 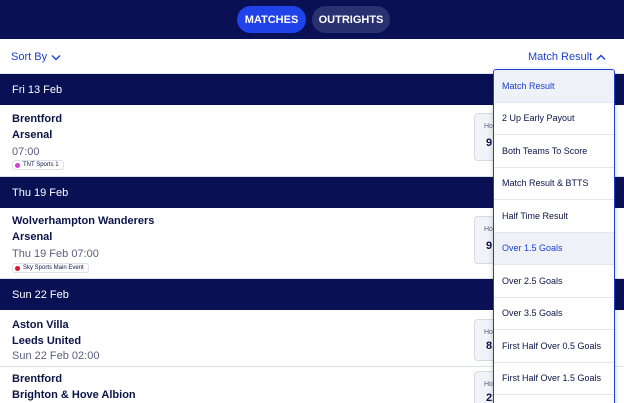 What do you see at coordinates (53, 268) in the screenshot?
I see `channel-name: Sky Sports Main Event` at bounding box center [53, 268].